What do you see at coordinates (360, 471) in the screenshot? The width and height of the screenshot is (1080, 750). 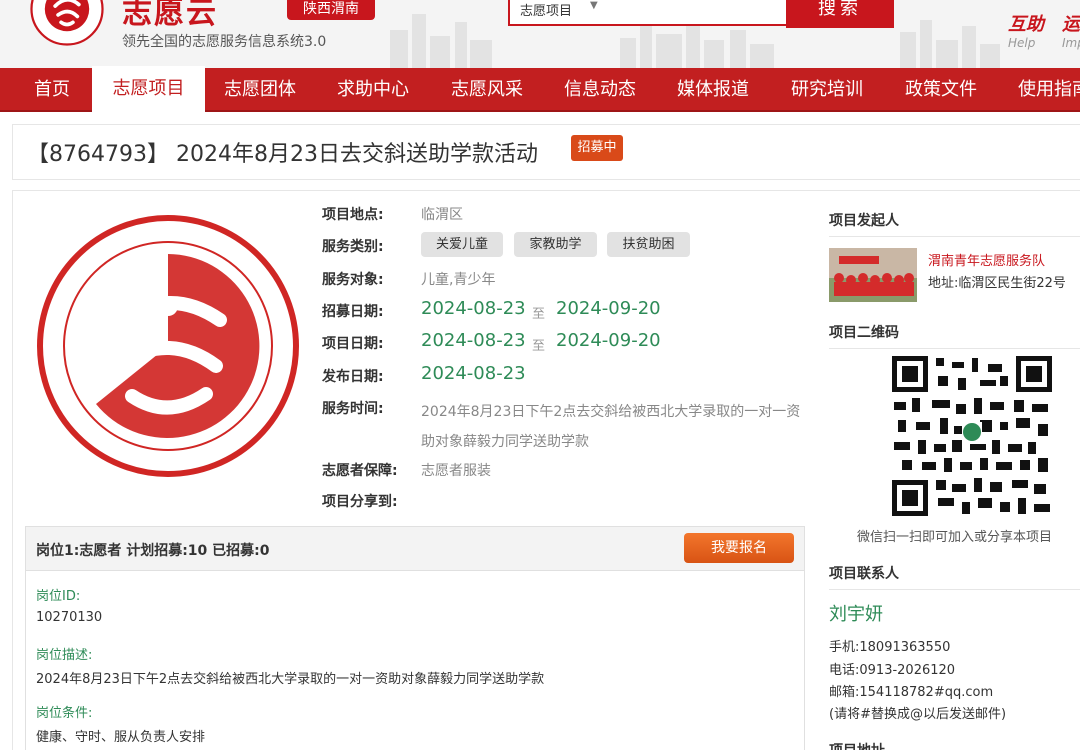 I see `guarantee-label: 志愿者保障:` at bounding box center [360, 471].